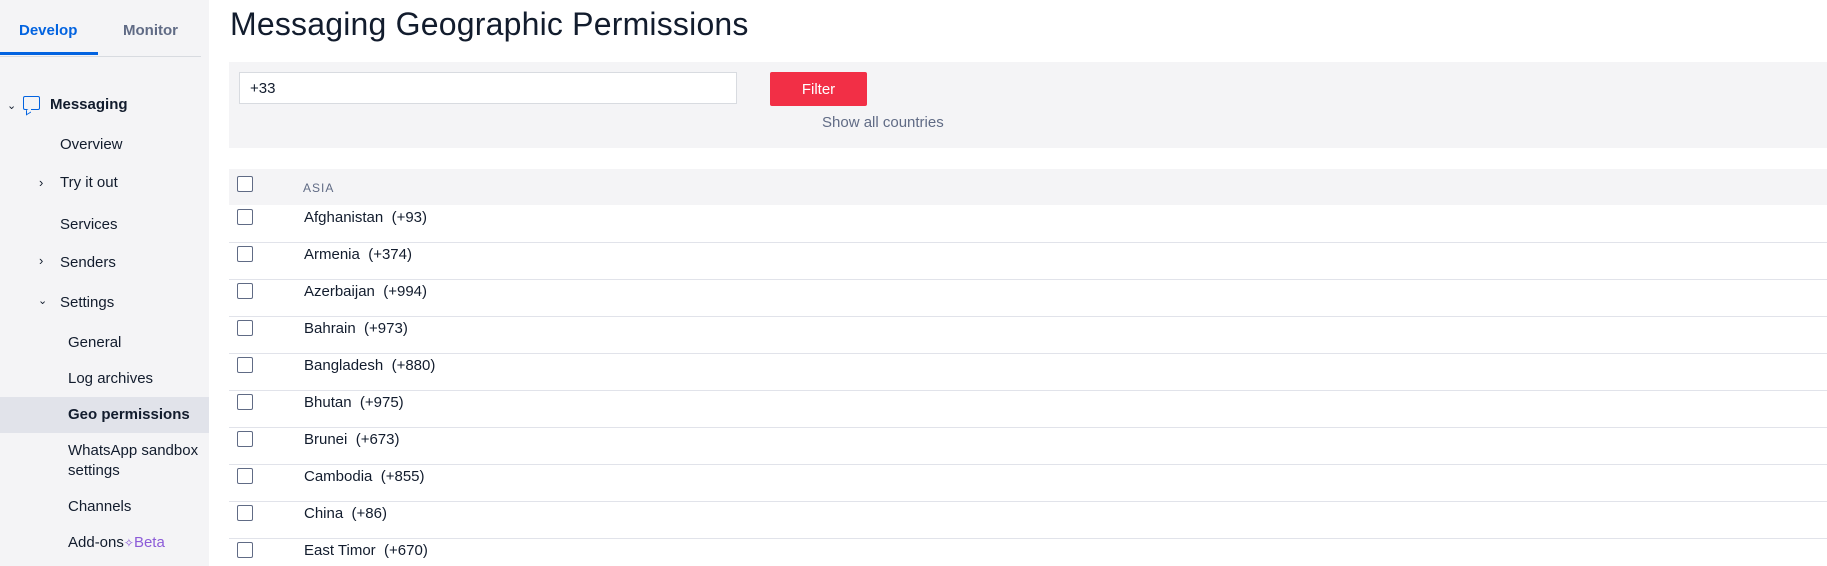 Image resolution: width=1827 pixels, height=566 pixels. What do you see at coordinates (150, 30) in the screenshot?
I see `tab-monitor: Monitor` at bounding box center [150, 30].